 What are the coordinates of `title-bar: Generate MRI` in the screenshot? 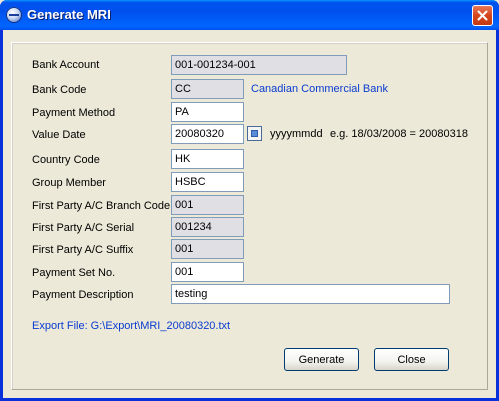 It's located at (249, 15).